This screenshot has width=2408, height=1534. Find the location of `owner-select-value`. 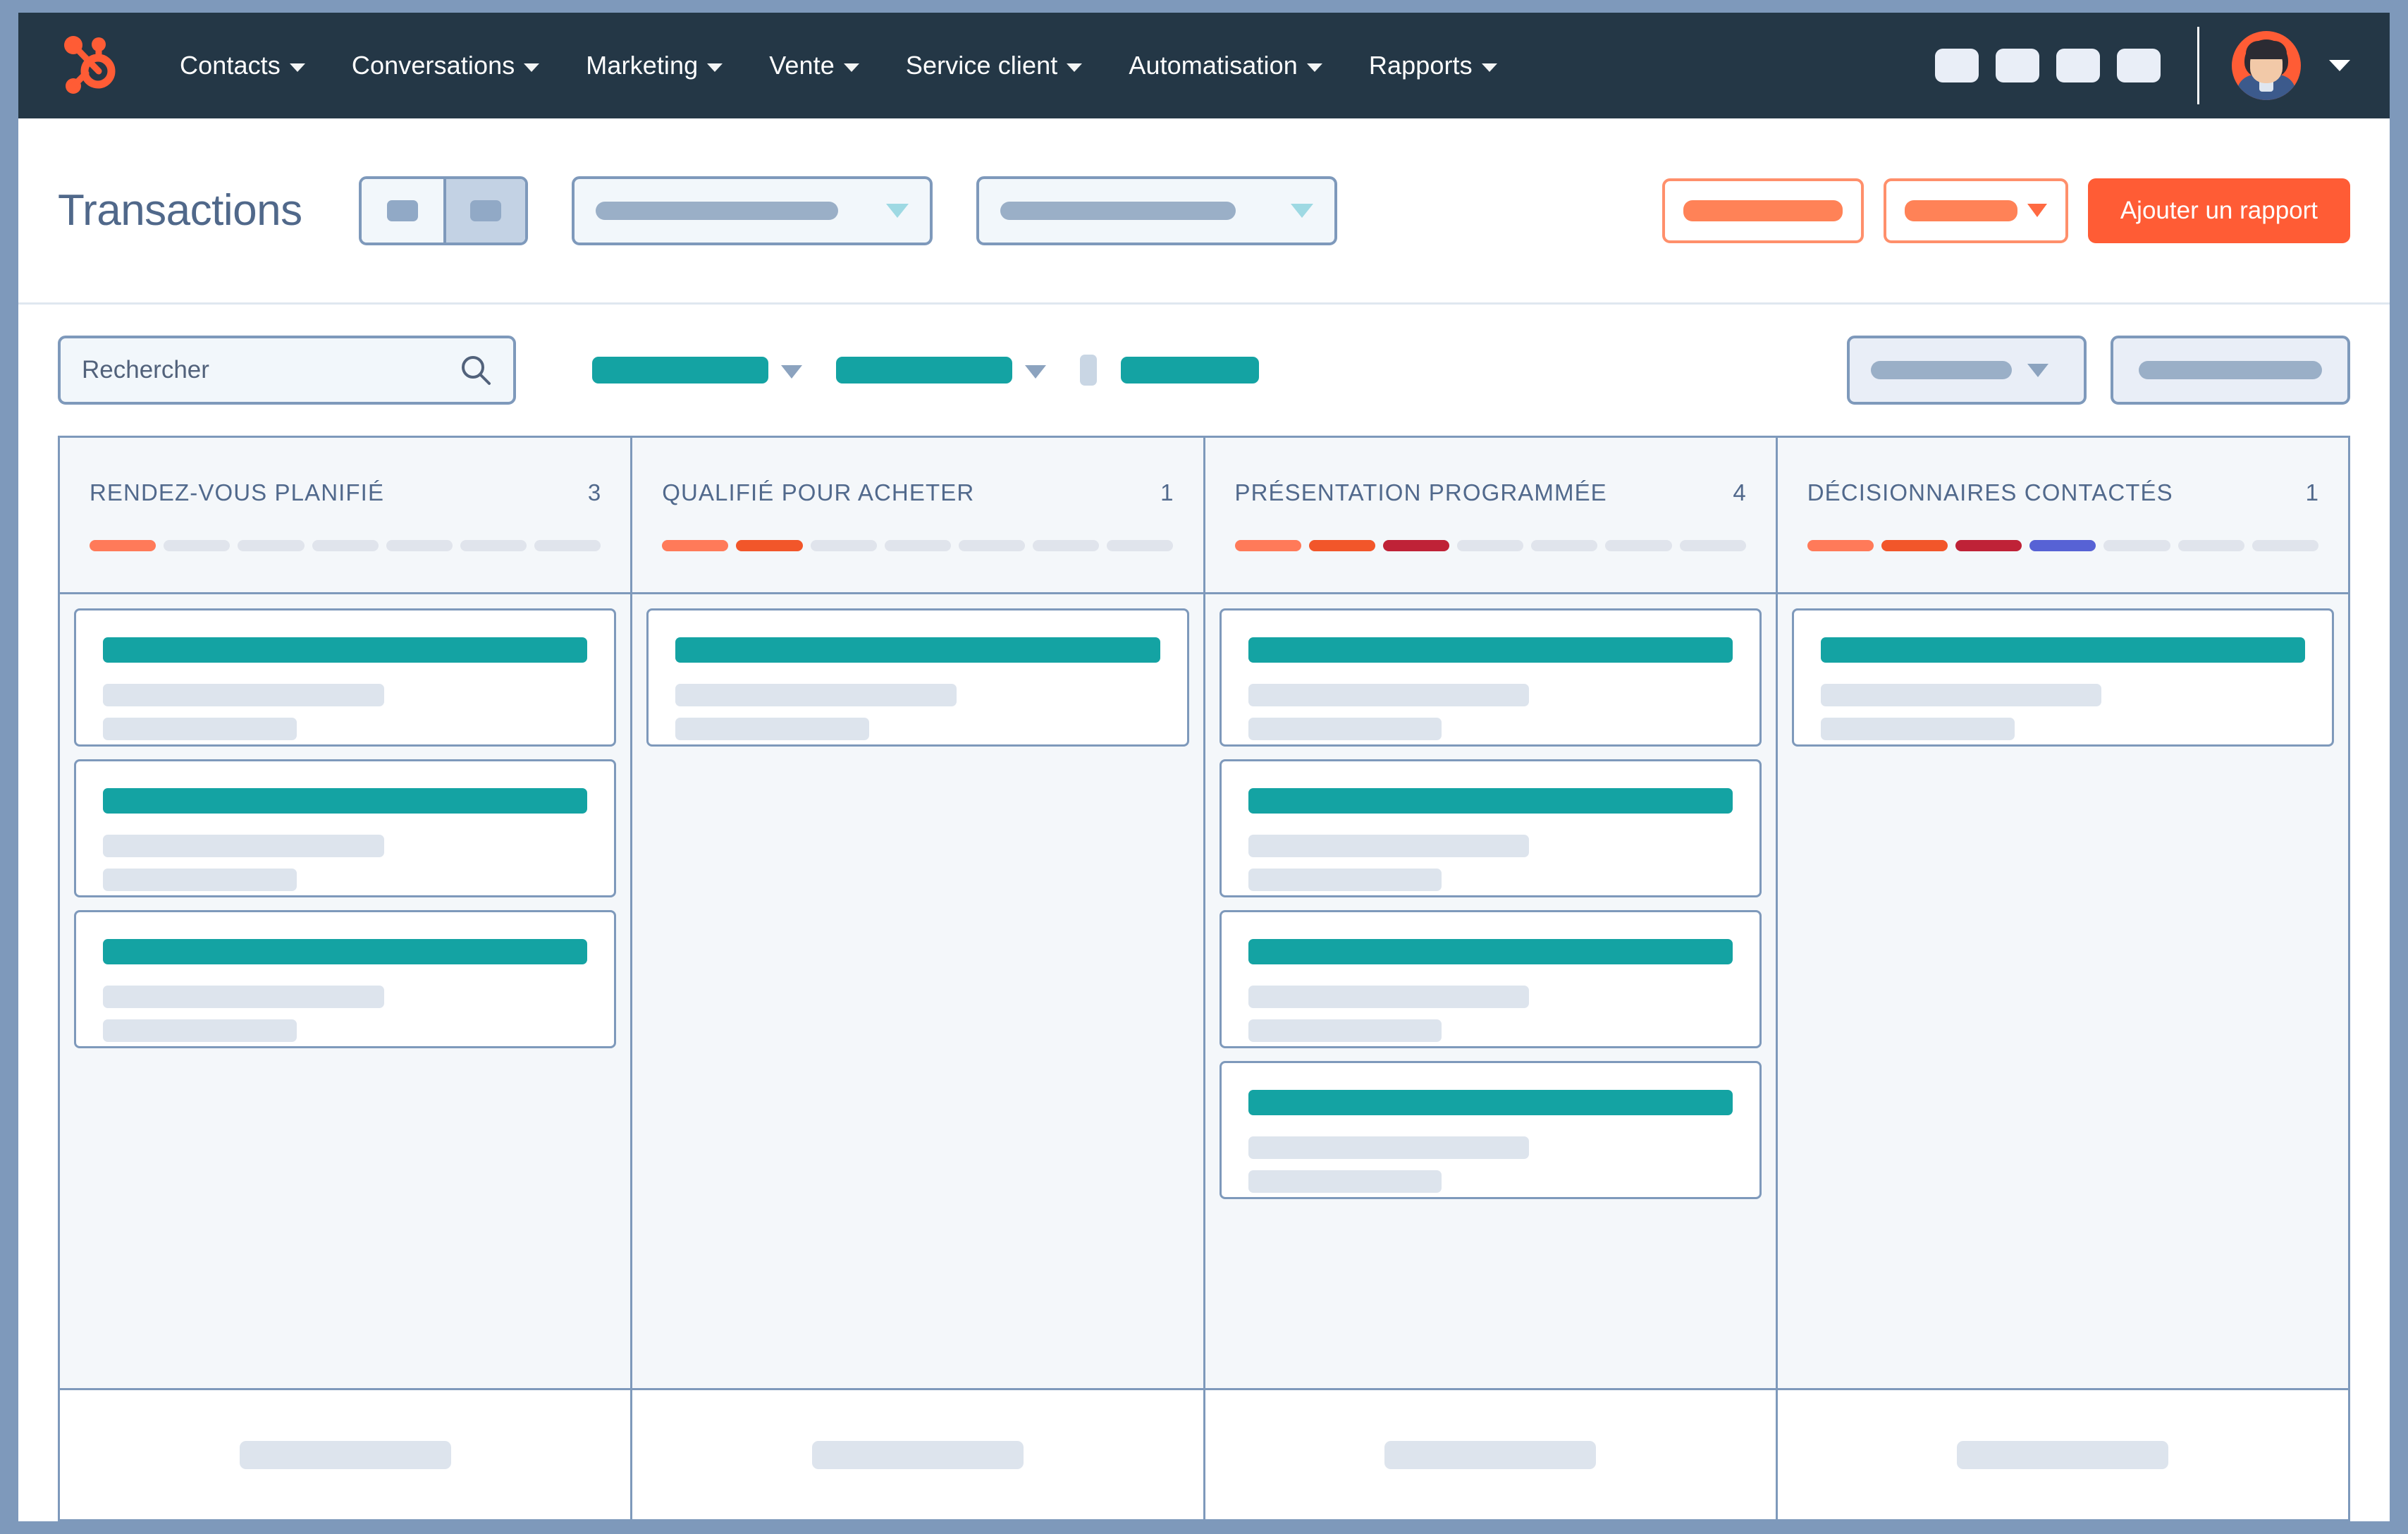

owner-select-value is located at coordinates (1118, 210).